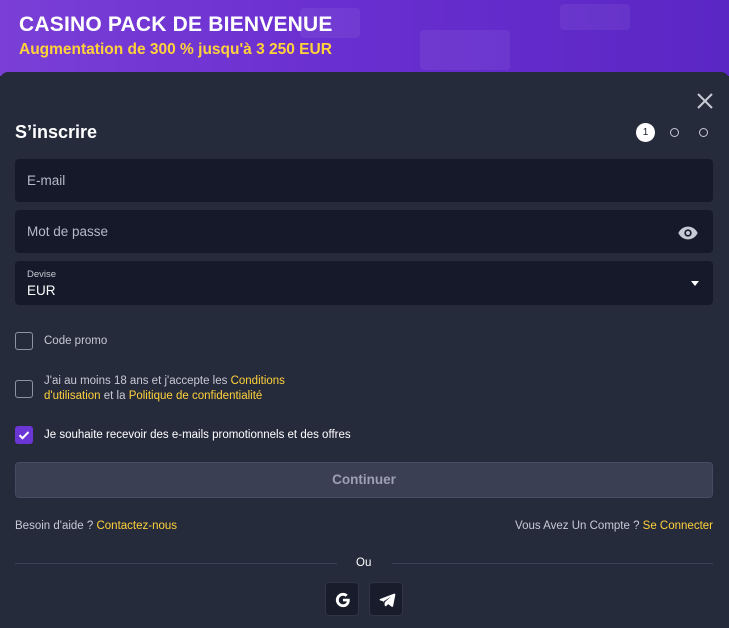  What do you see at coordinates (258, 381) in the screenshot?
I see `terms-conditions-link: Conditions` at bounding box center [258, 381].